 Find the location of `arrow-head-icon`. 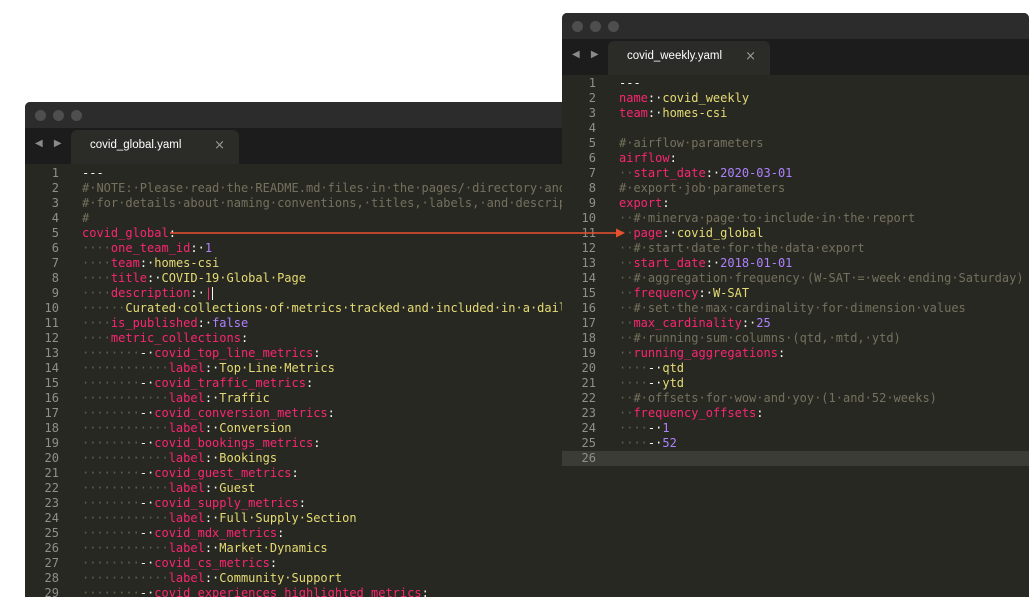

arrow-head-icon is located at coordinates (620, 233).